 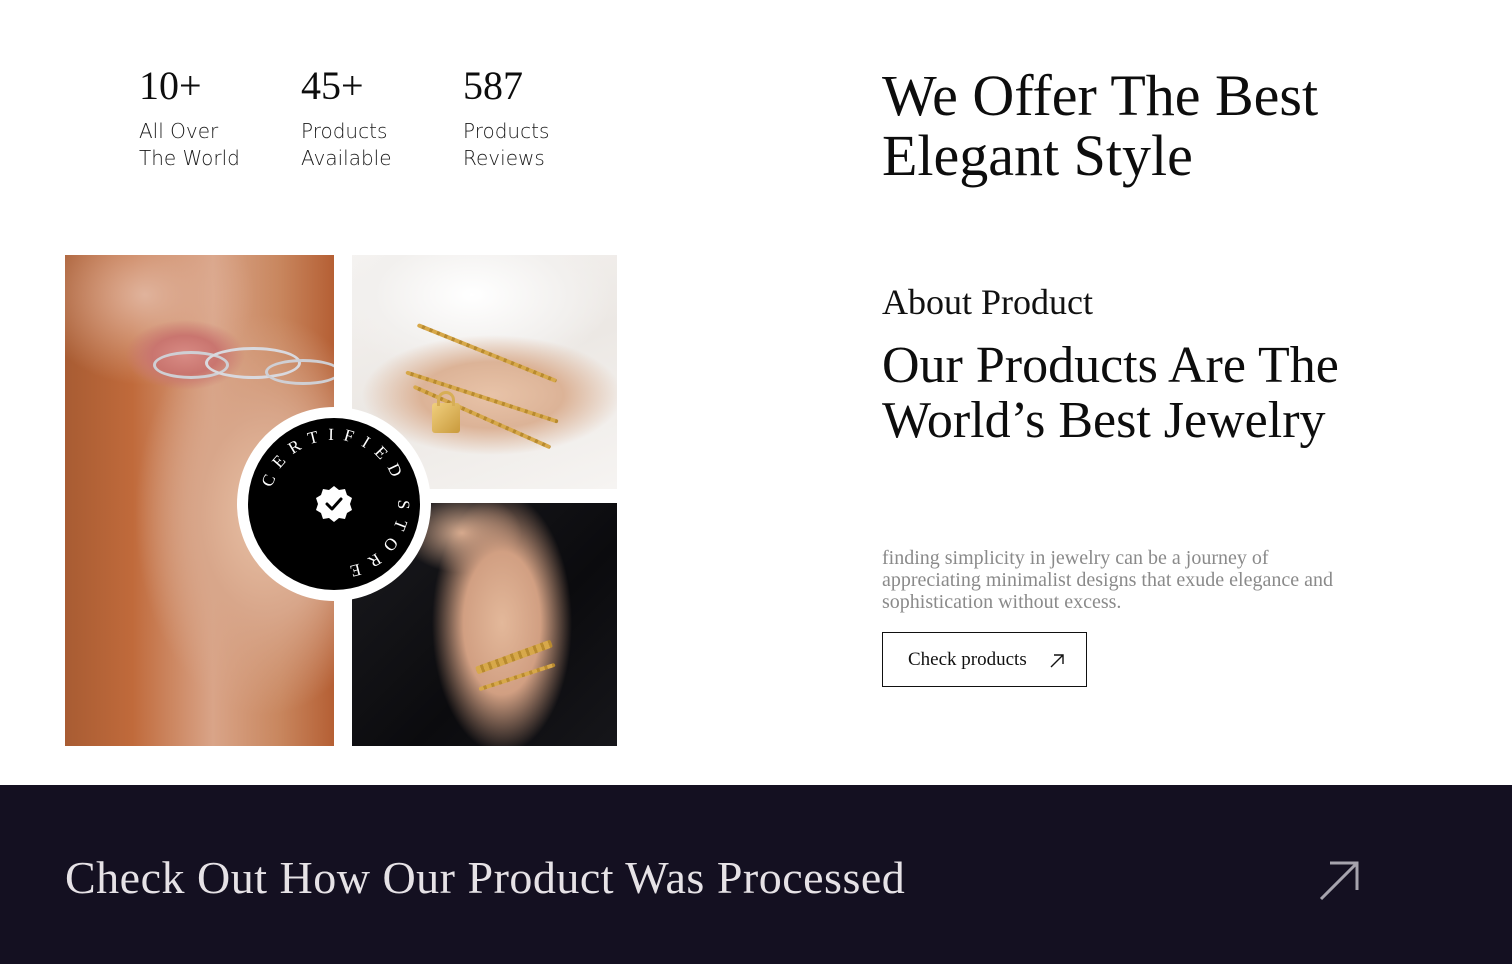 What do you see at coordinates (446, 412) in the screenshot?
I see `padlock-charm` at bounding box center [446, 412].